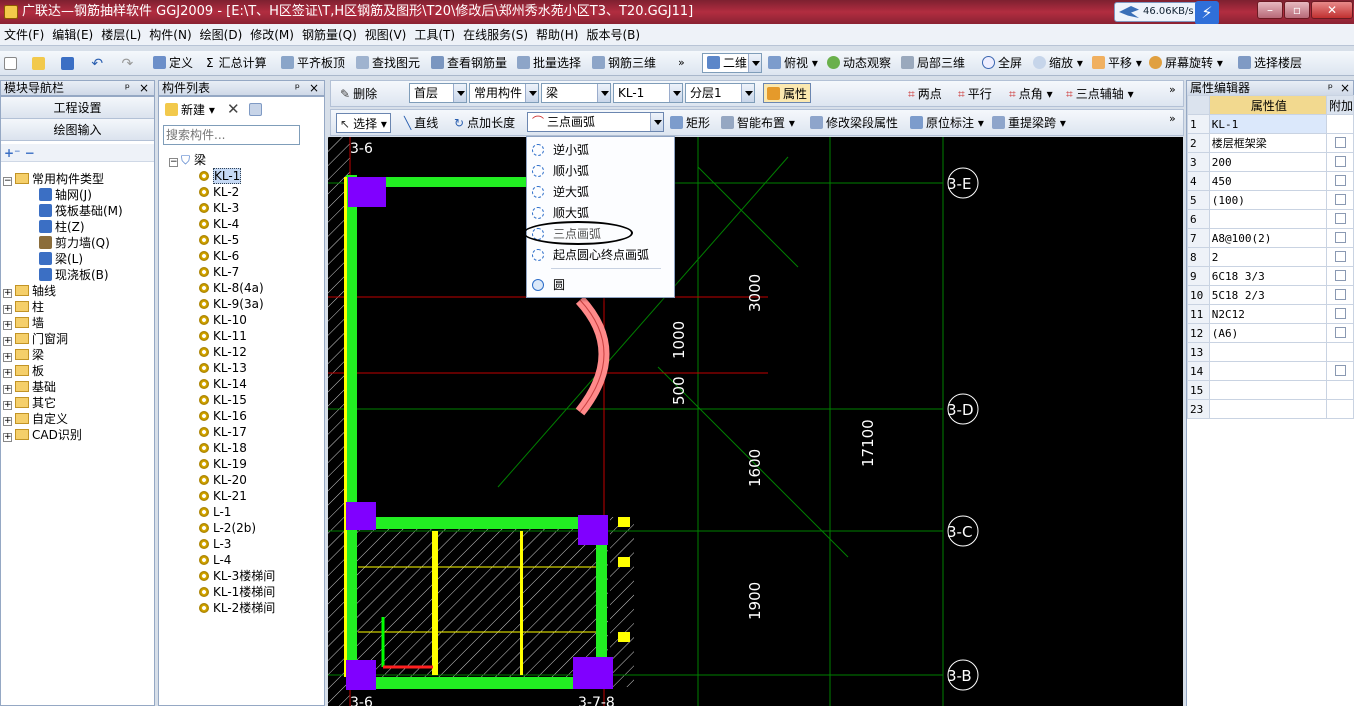 The width and height of the screenshot is (1354, 706). What do you see at coordinates (1270, 181) in the screenshot?
I see `property-row: 4 450` at bounding box center [1270, 181].